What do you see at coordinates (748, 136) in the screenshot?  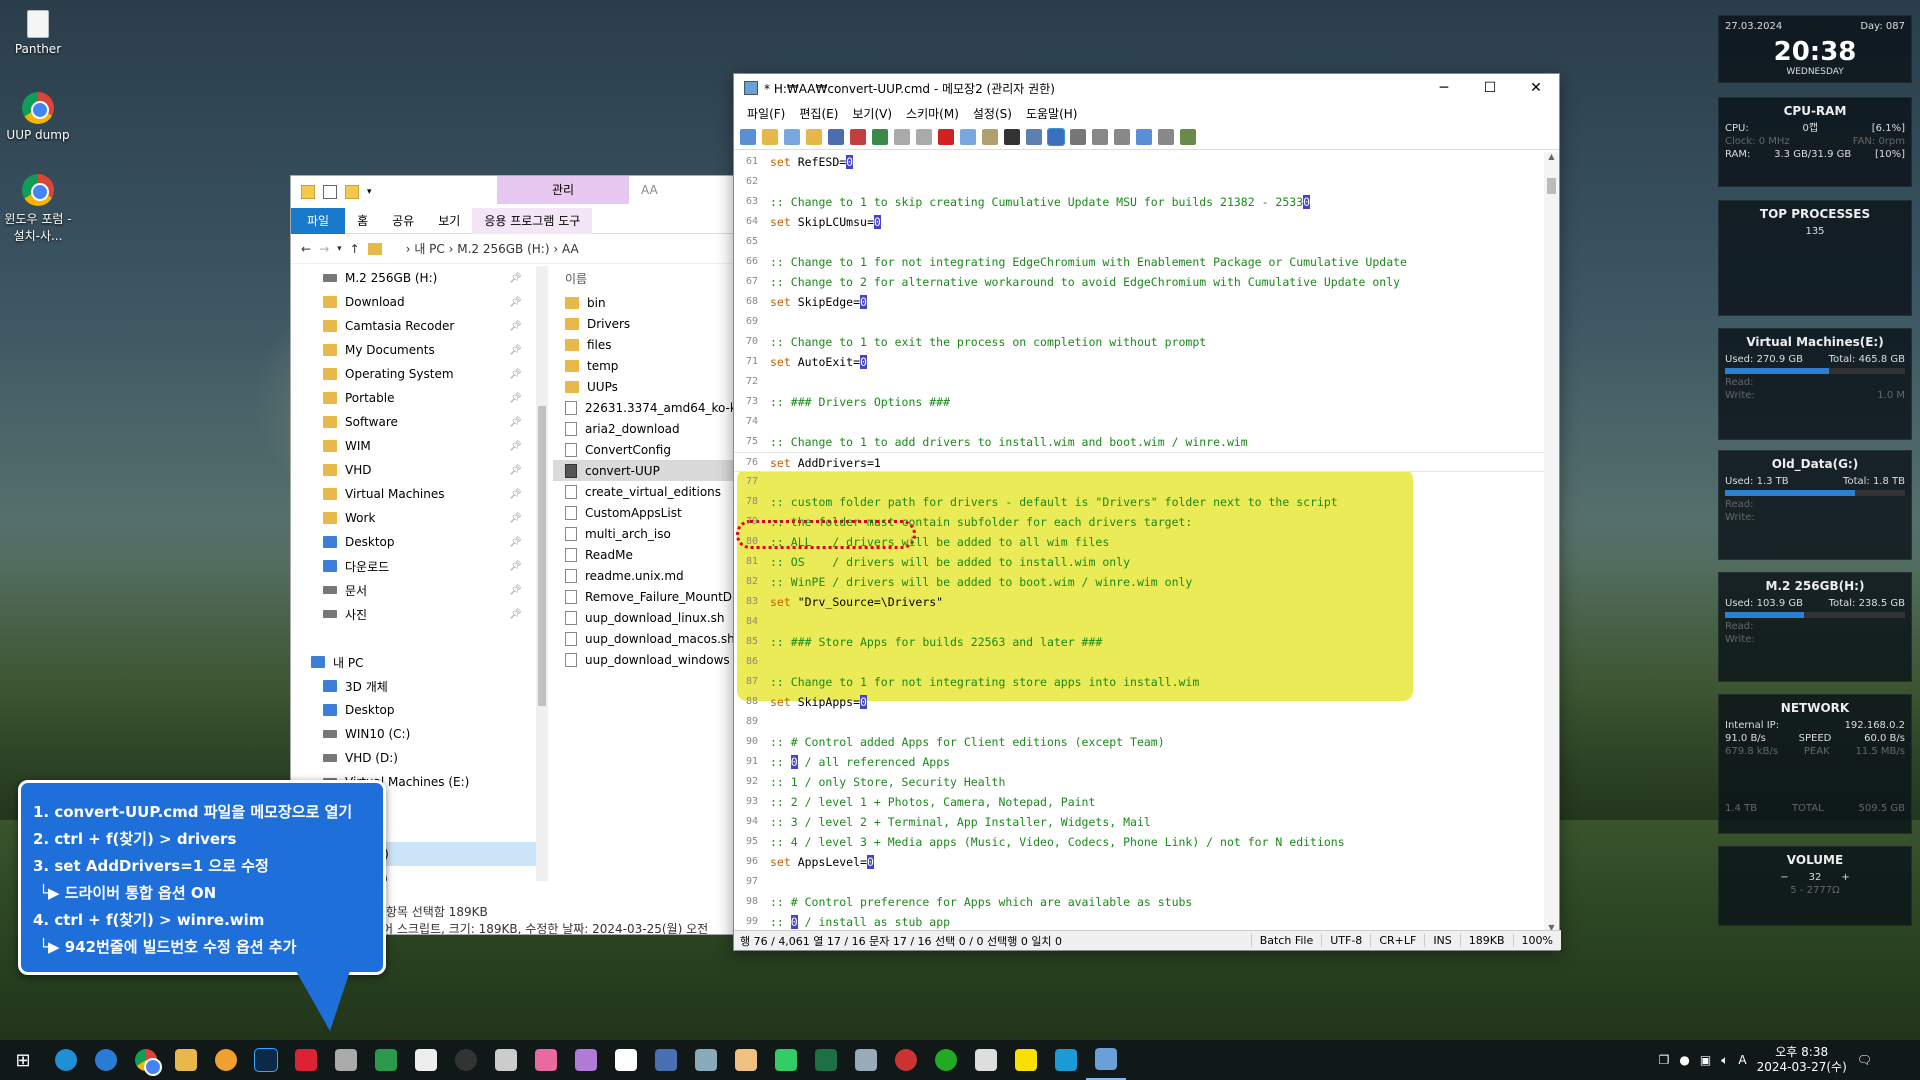 I see `new-file-icon` at bounding box center [748, 136].